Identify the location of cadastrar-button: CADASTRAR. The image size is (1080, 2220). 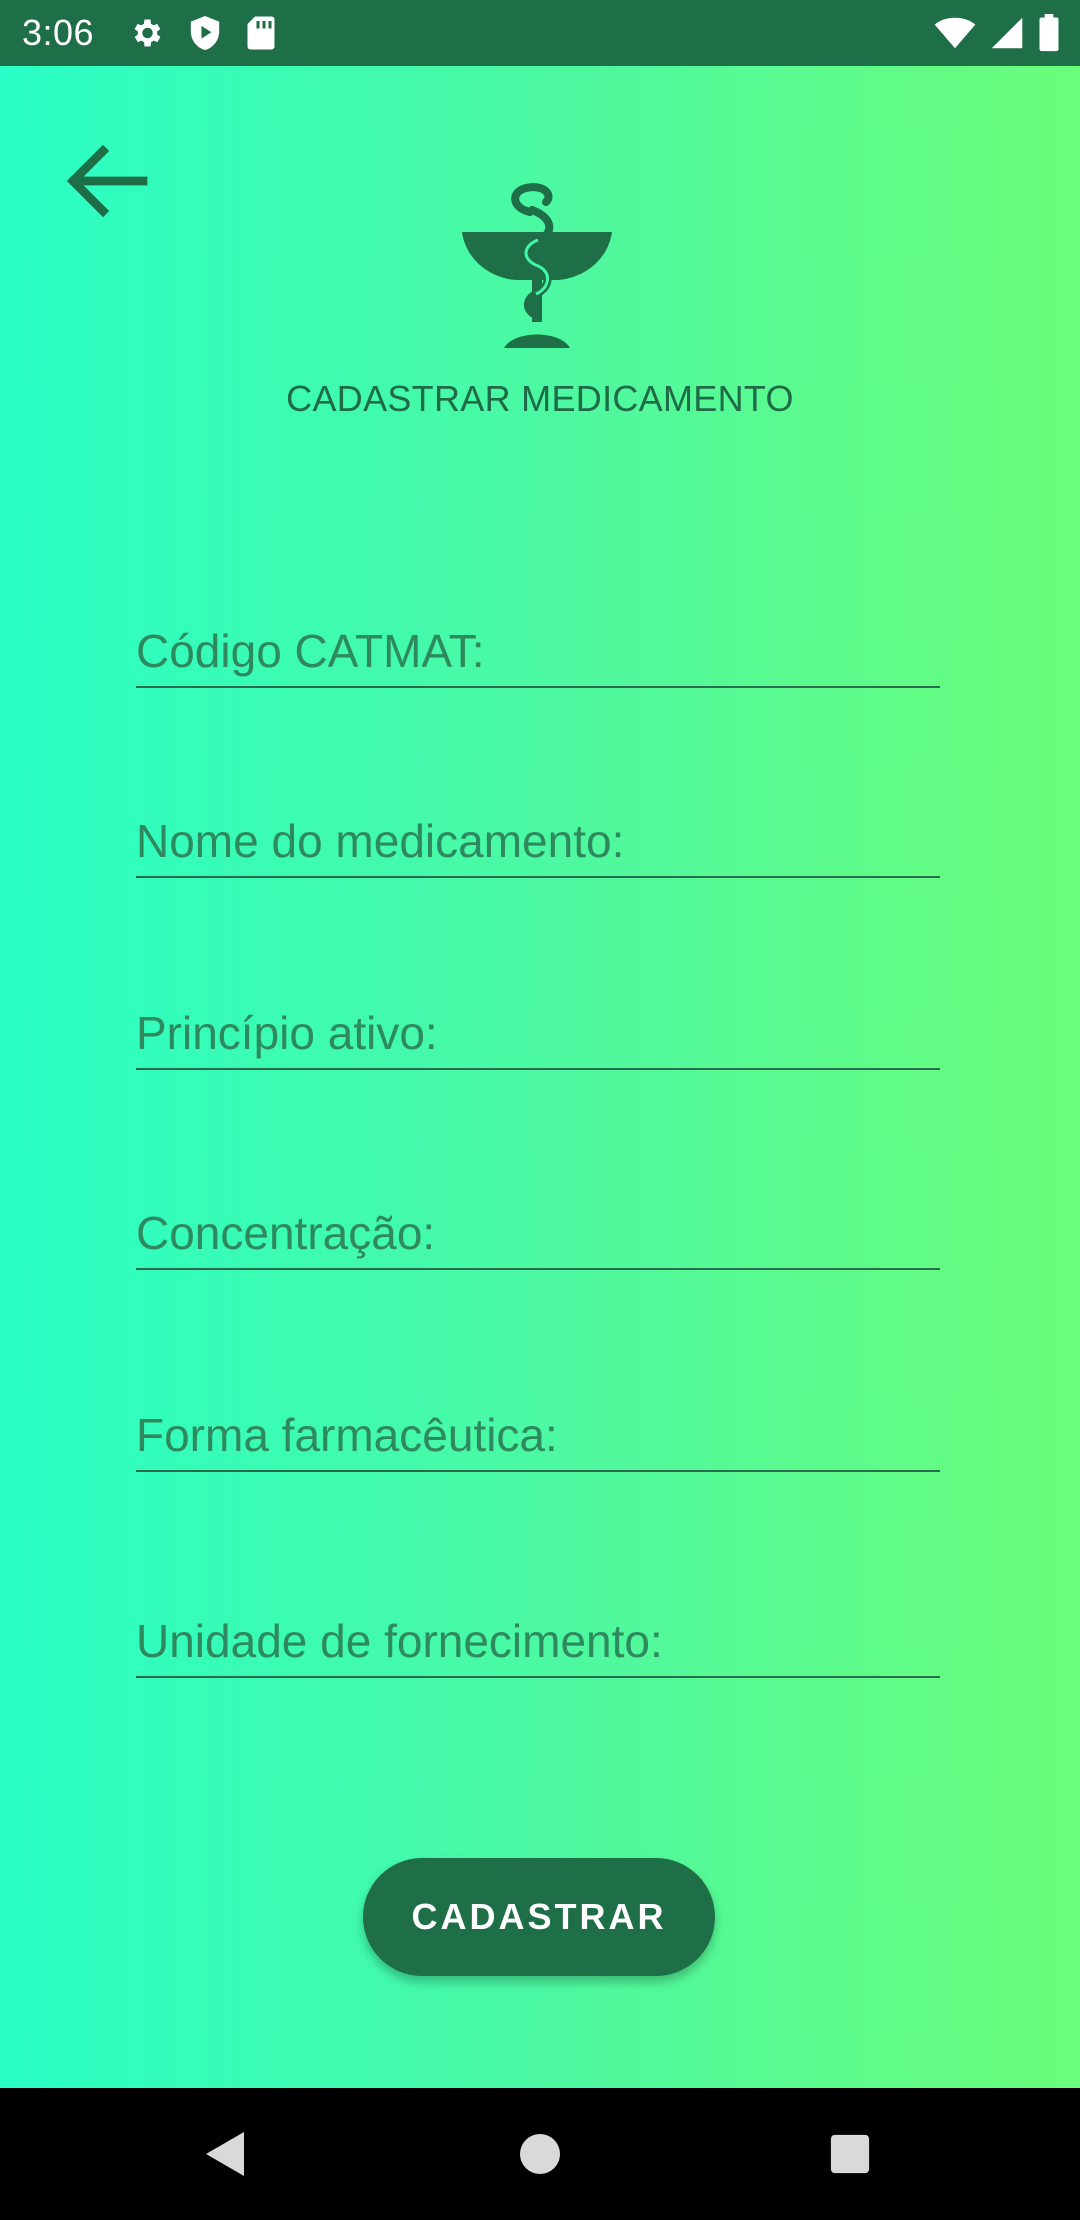
(539, 1917).